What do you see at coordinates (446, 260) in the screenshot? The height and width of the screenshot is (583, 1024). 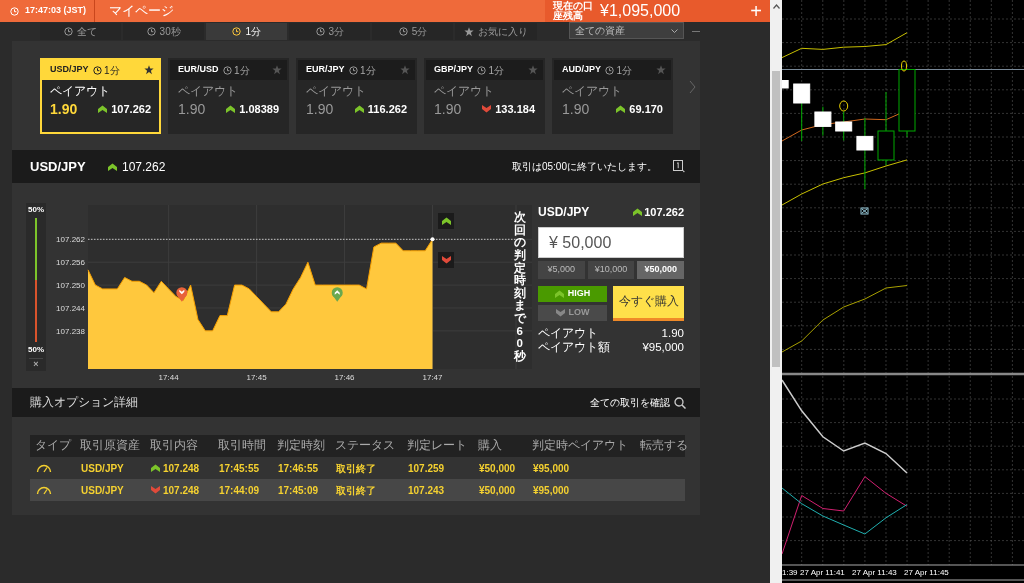 I see `low-button` at bounding box center [446, 260].